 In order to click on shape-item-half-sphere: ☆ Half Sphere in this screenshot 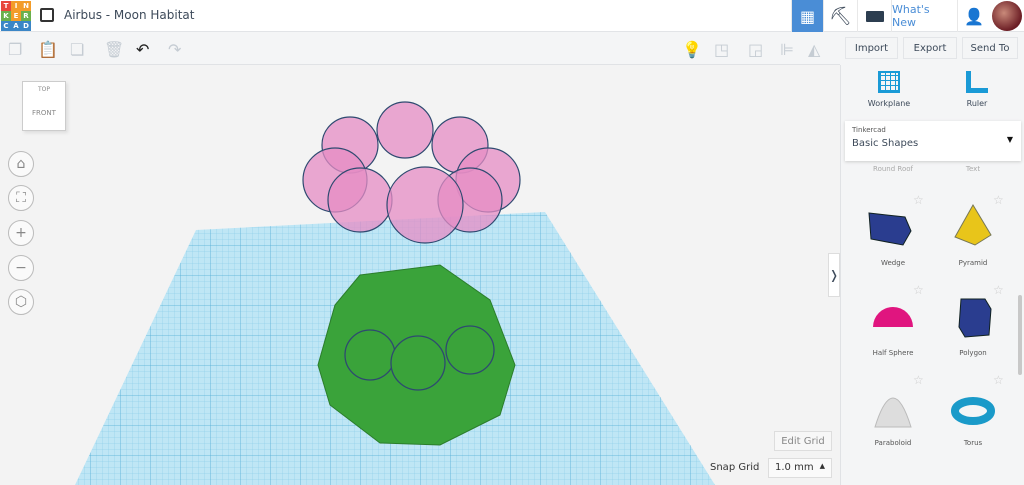, I will do `click(893, 325)`.